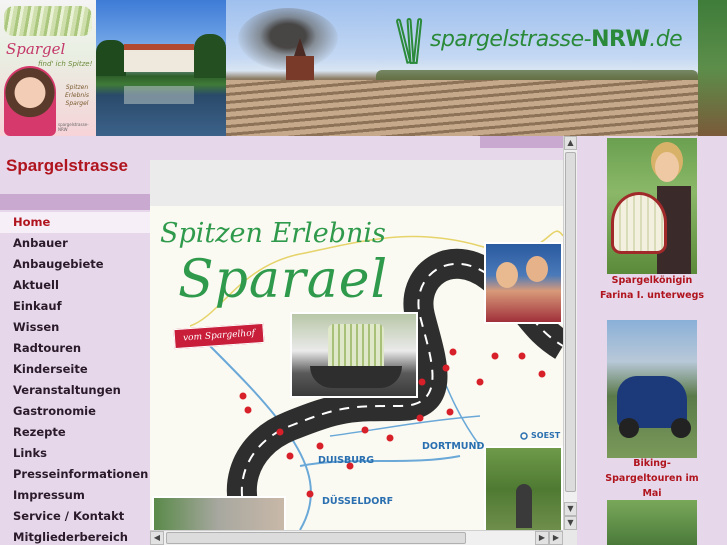 Image resolution: width=727 pixels, height=545 pixels. Describe the element at coordinates (652, 522) in the screenshot. I see `sidebar-photo-bottom` at that location.